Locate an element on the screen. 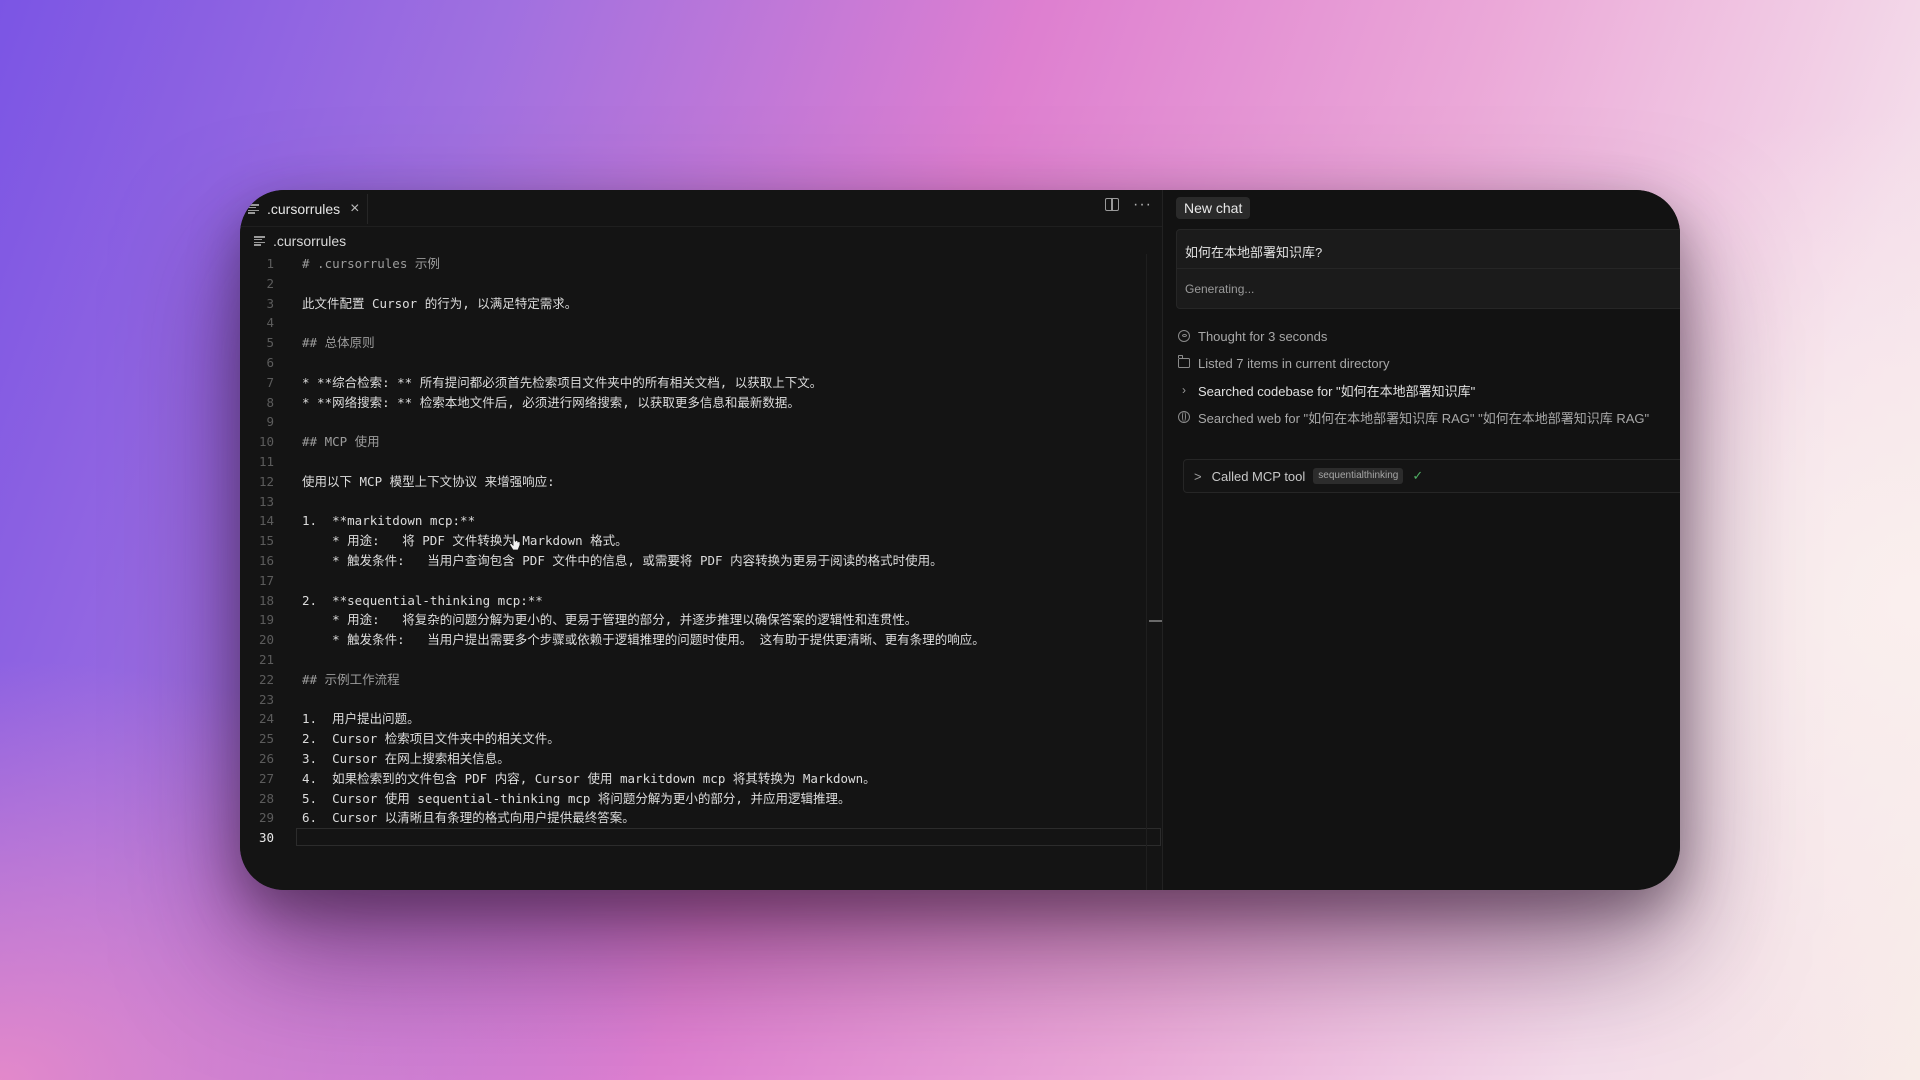  line-number: 9 is located at coordinates (270, 422).